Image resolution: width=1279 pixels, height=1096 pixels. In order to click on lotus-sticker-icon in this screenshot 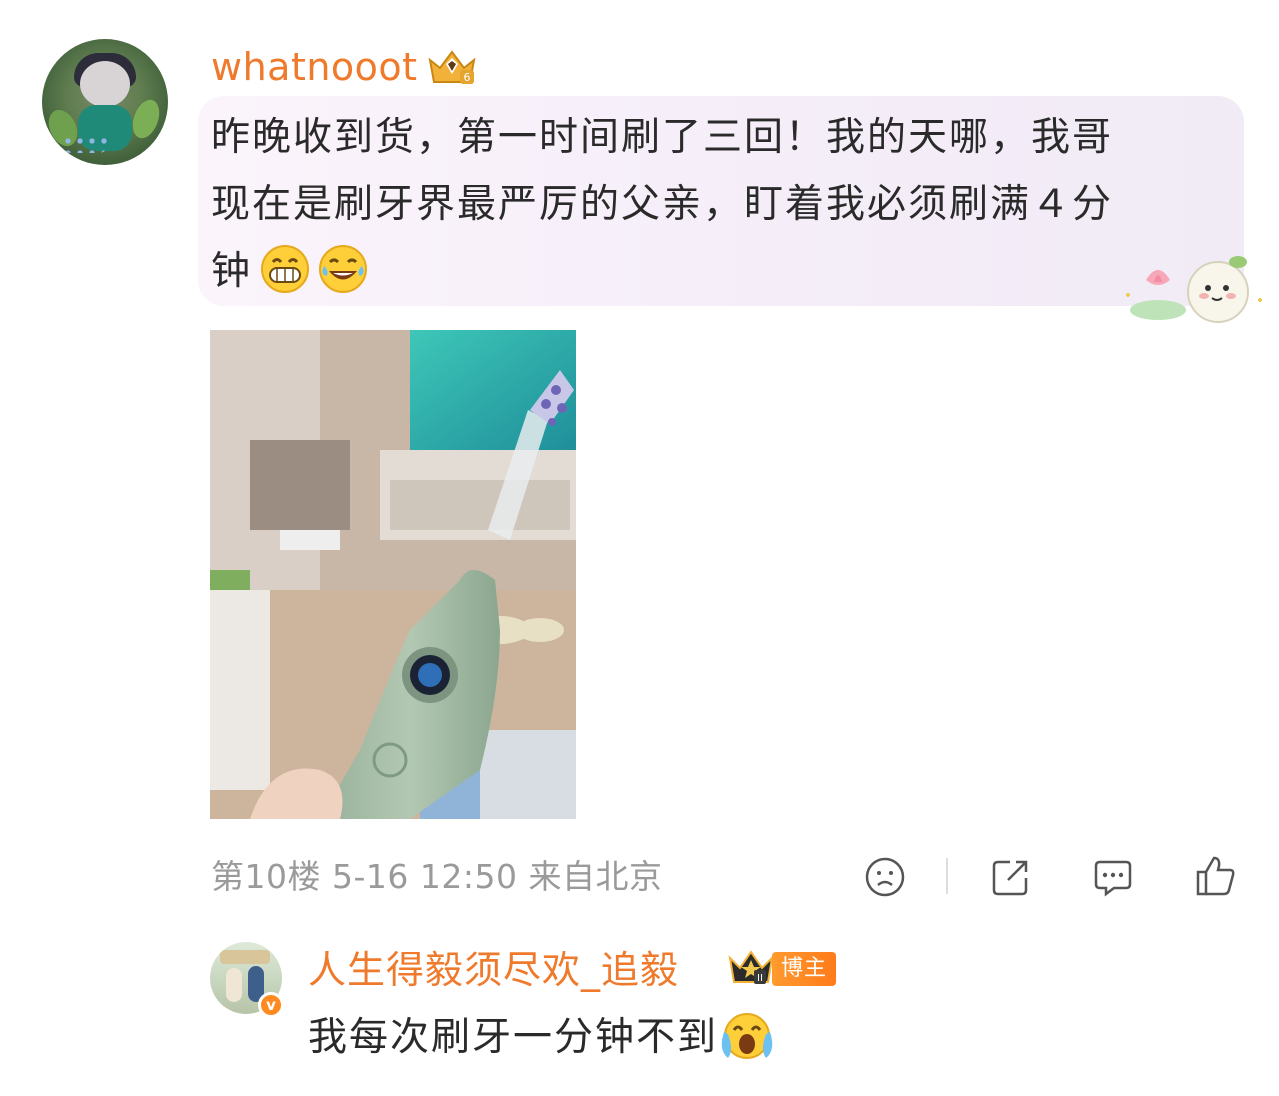, I will do `click(1194, 289)`.